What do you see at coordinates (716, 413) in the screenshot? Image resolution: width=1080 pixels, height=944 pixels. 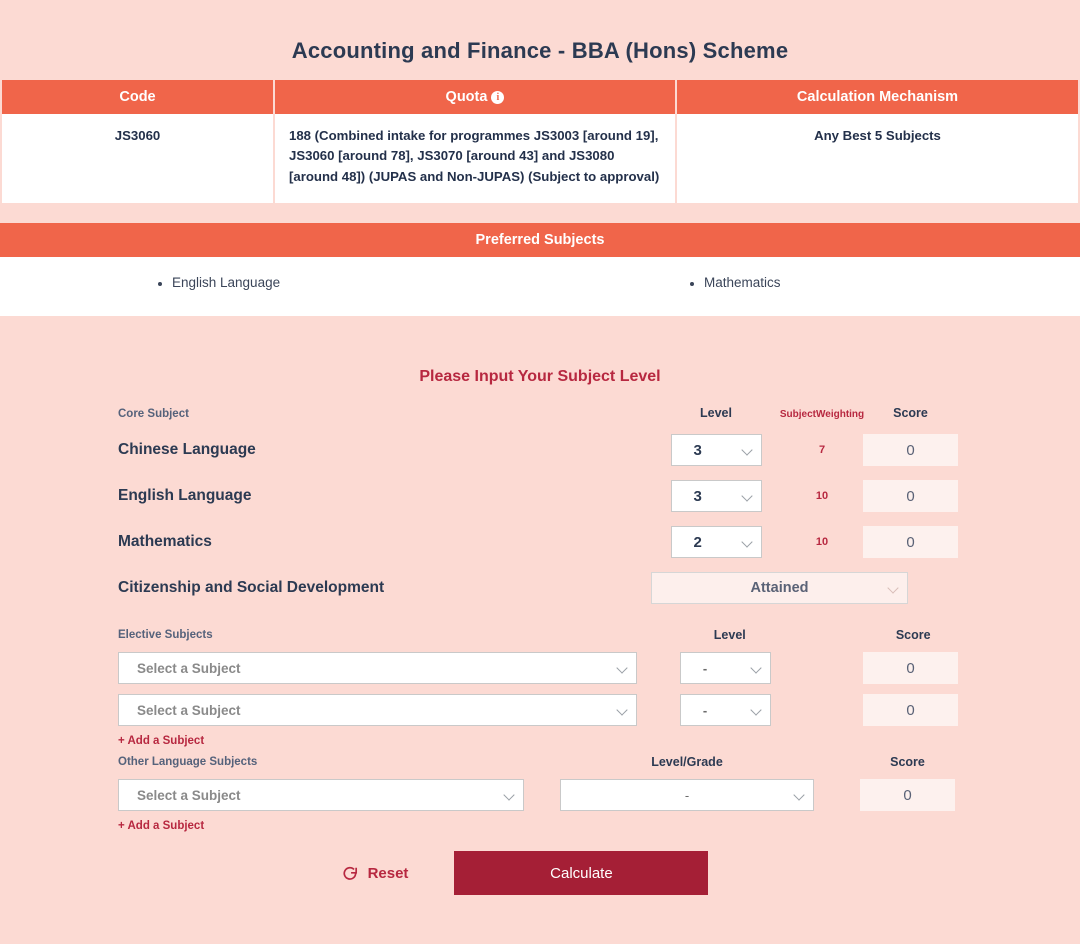 I see `core-level-header: Level` at bounding box center [716, 413].